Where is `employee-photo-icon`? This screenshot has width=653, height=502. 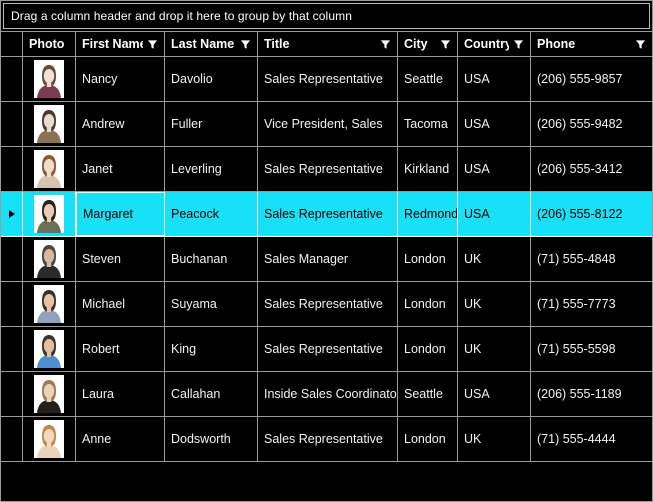
employee-photo-icon is located at coordinates (49, 124).